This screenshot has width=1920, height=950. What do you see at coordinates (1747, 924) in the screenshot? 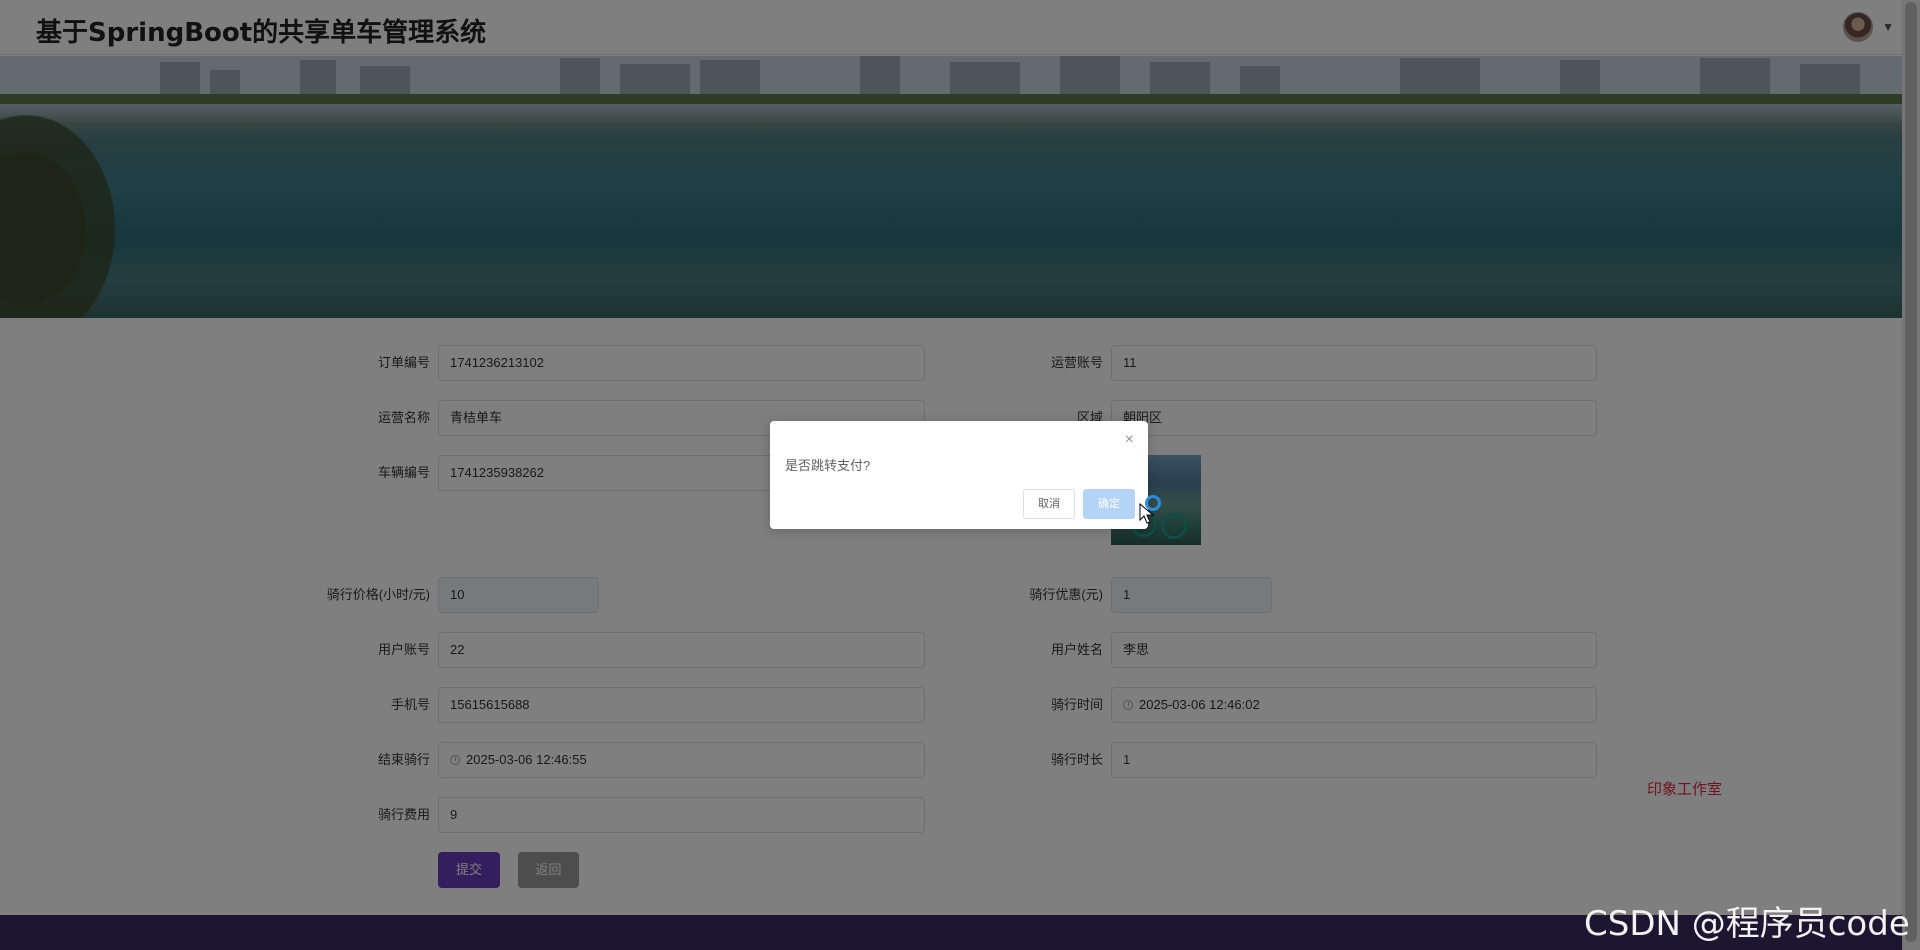
I see `csdn-watermark: CSDN @程序员code` at bounding box center [1747, 924].